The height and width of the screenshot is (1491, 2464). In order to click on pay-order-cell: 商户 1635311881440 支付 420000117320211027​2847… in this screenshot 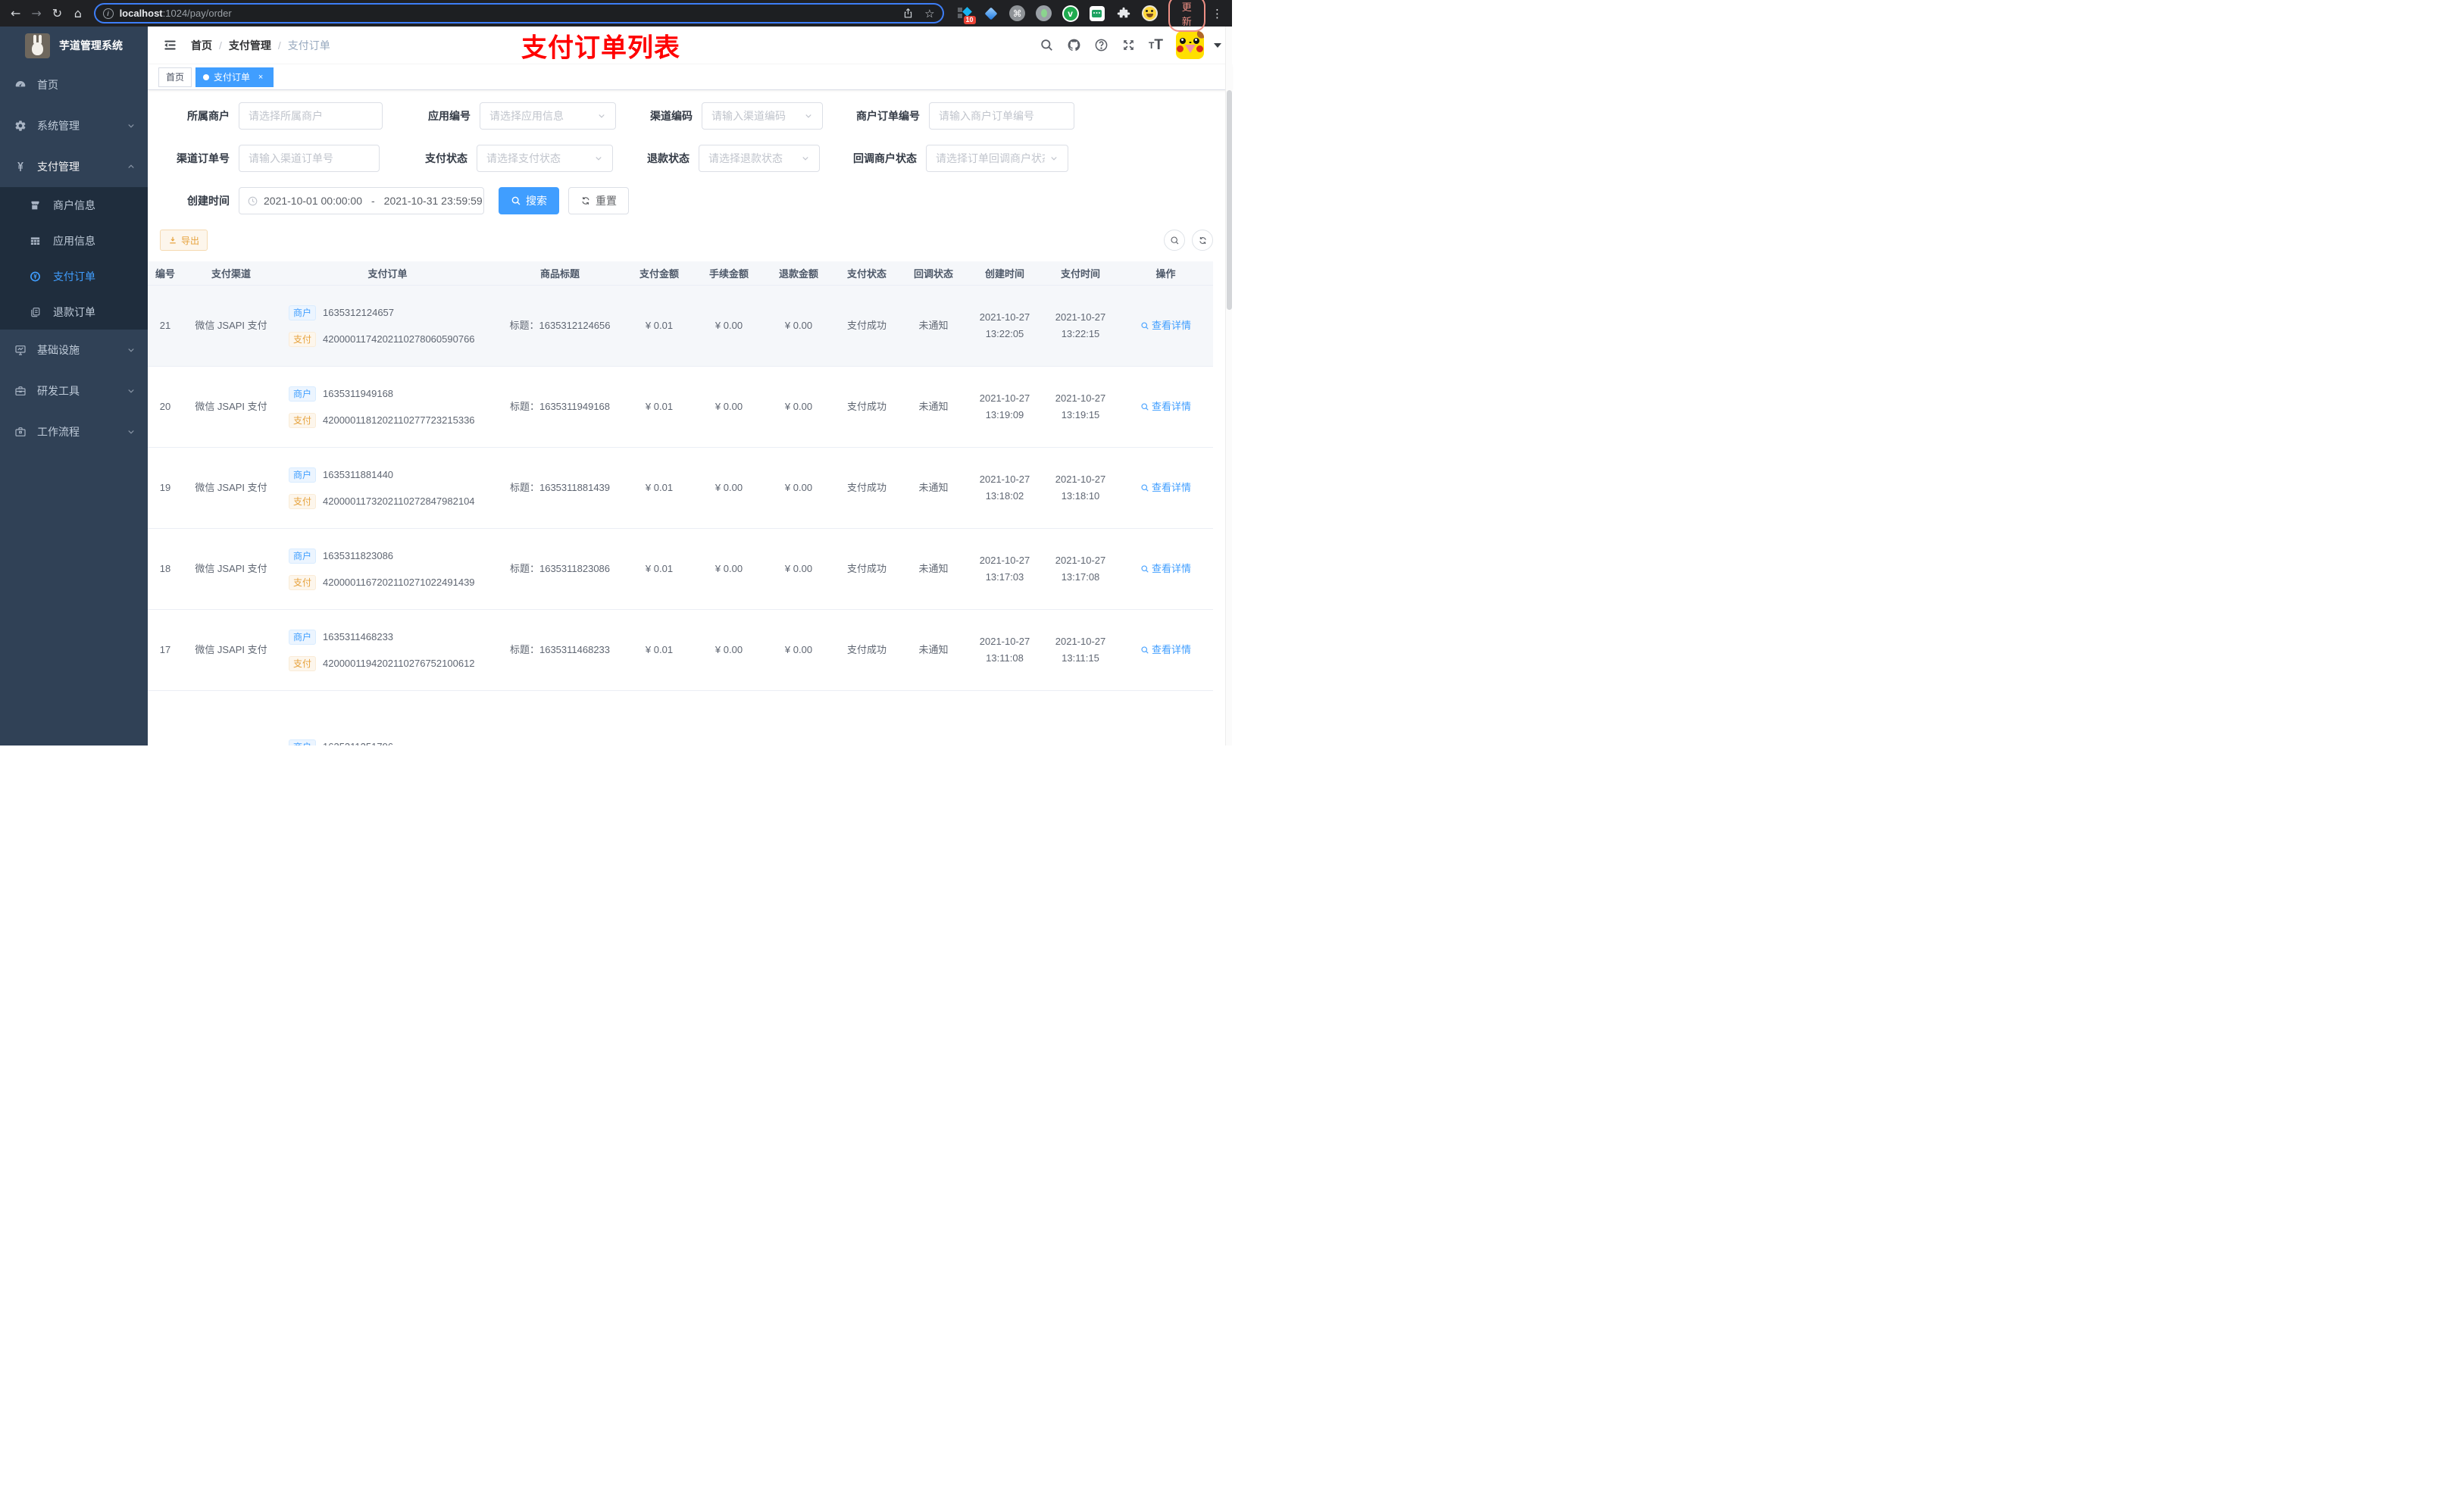, I will do `click(388, 488)`.